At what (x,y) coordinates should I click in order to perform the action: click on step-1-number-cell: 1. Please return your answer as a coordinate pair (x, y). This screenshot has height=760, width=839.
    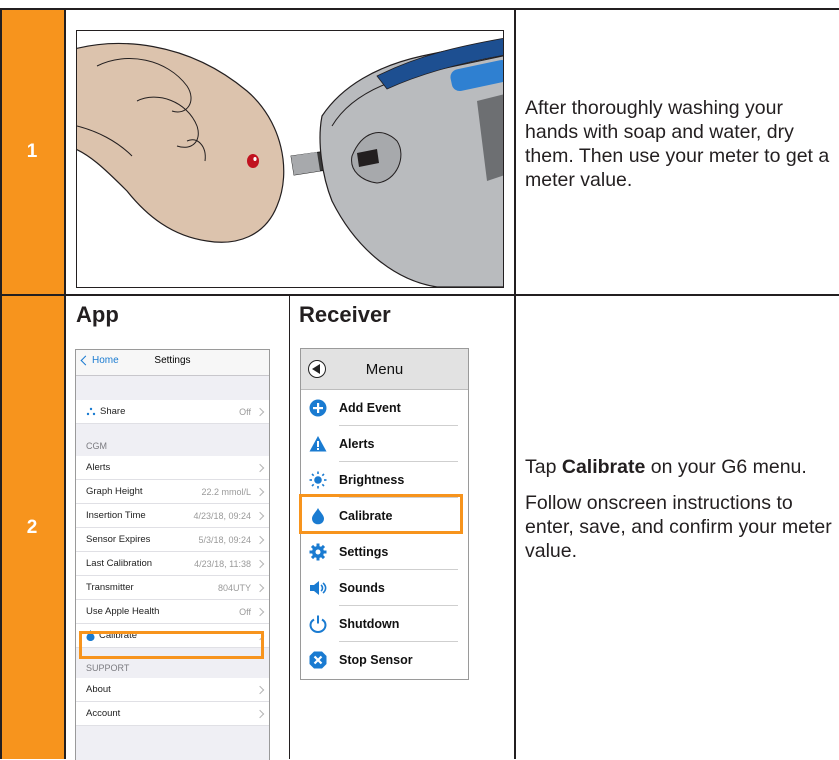
    Looking at the image, I should click on (32, 151).